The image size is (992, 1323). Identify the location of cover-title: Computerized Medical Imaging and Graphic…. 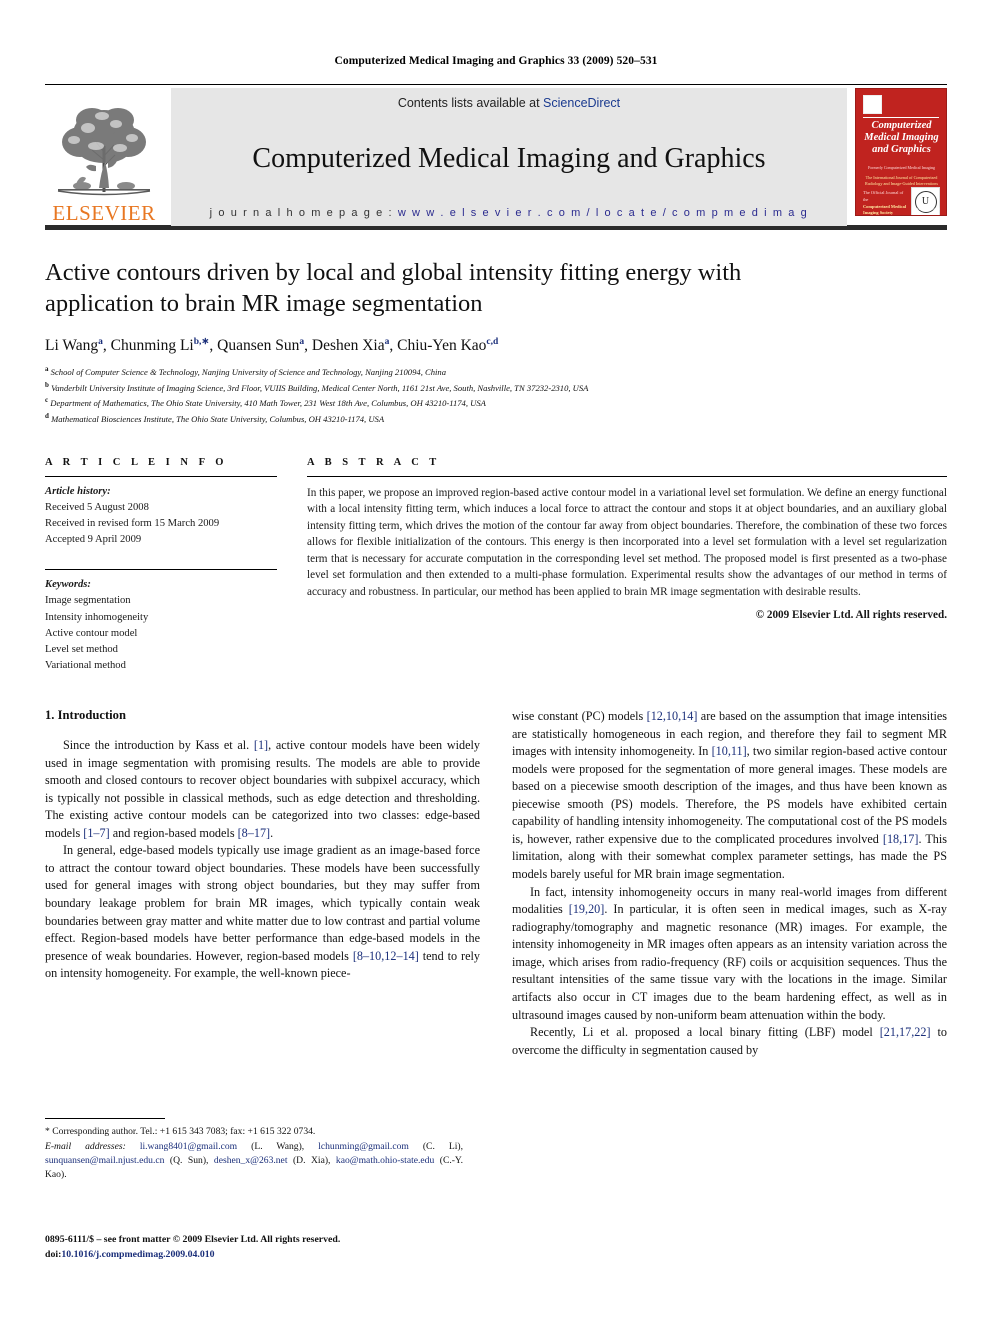
(901, 137).